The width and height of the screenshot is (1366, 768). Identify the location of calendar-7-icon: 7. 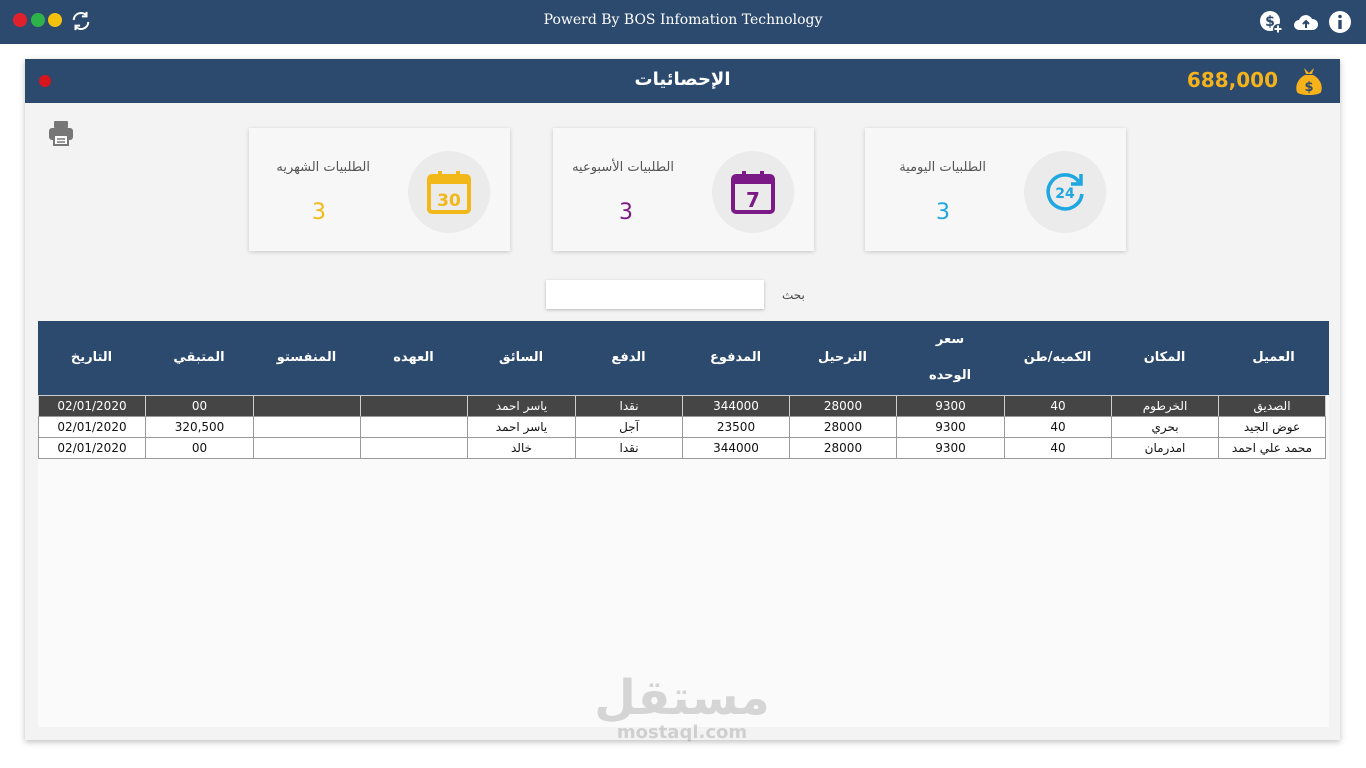
(753, 192).